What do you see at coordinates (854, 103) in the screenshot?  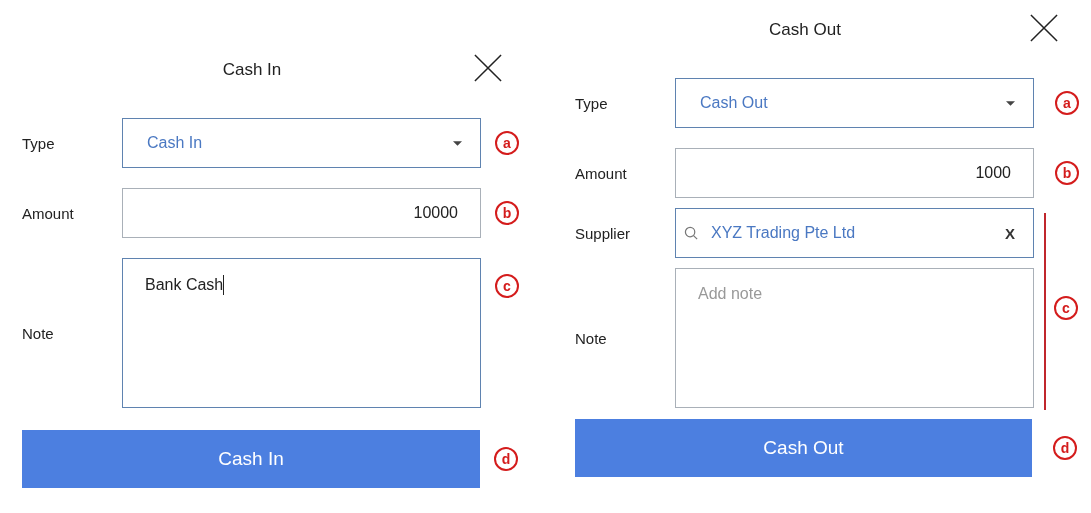 I see `dropdown-field: Cash Out` at bounding box center [854, 103].